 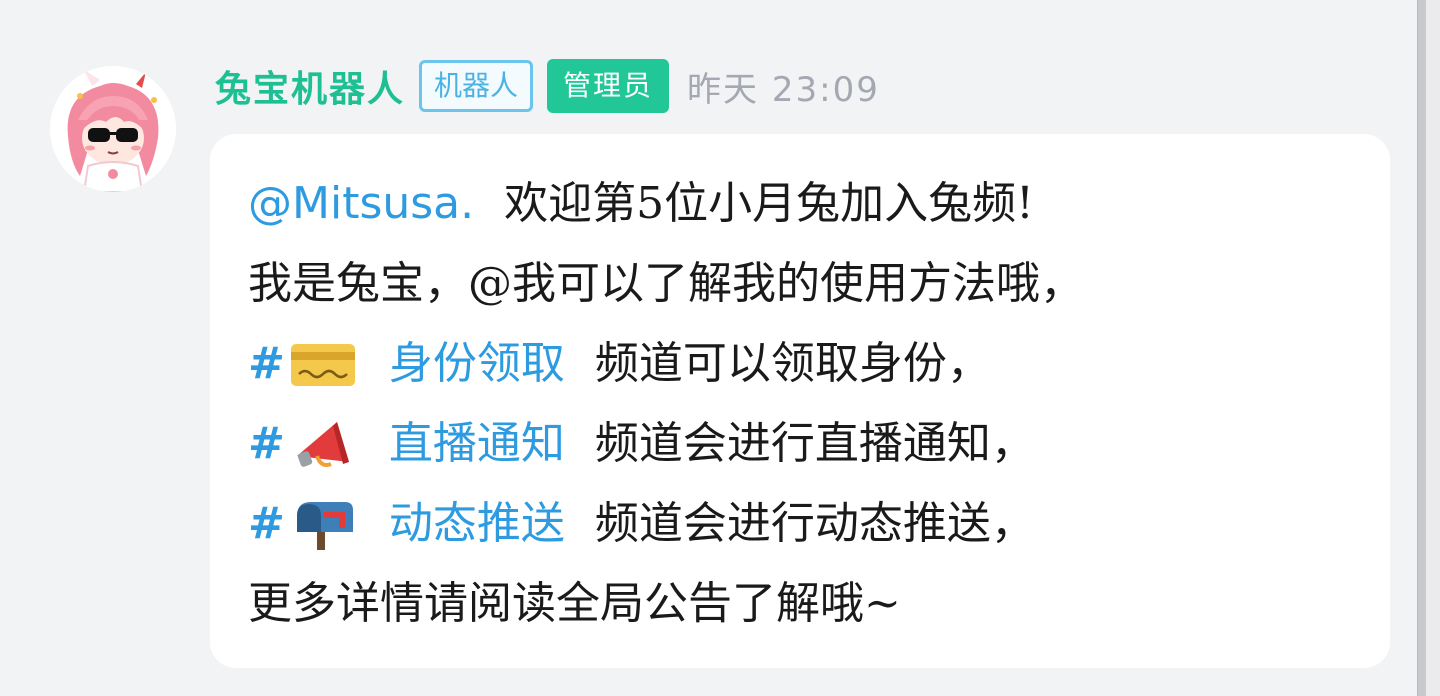 I want to click on bot-avatar, so click(x=113, y=129).